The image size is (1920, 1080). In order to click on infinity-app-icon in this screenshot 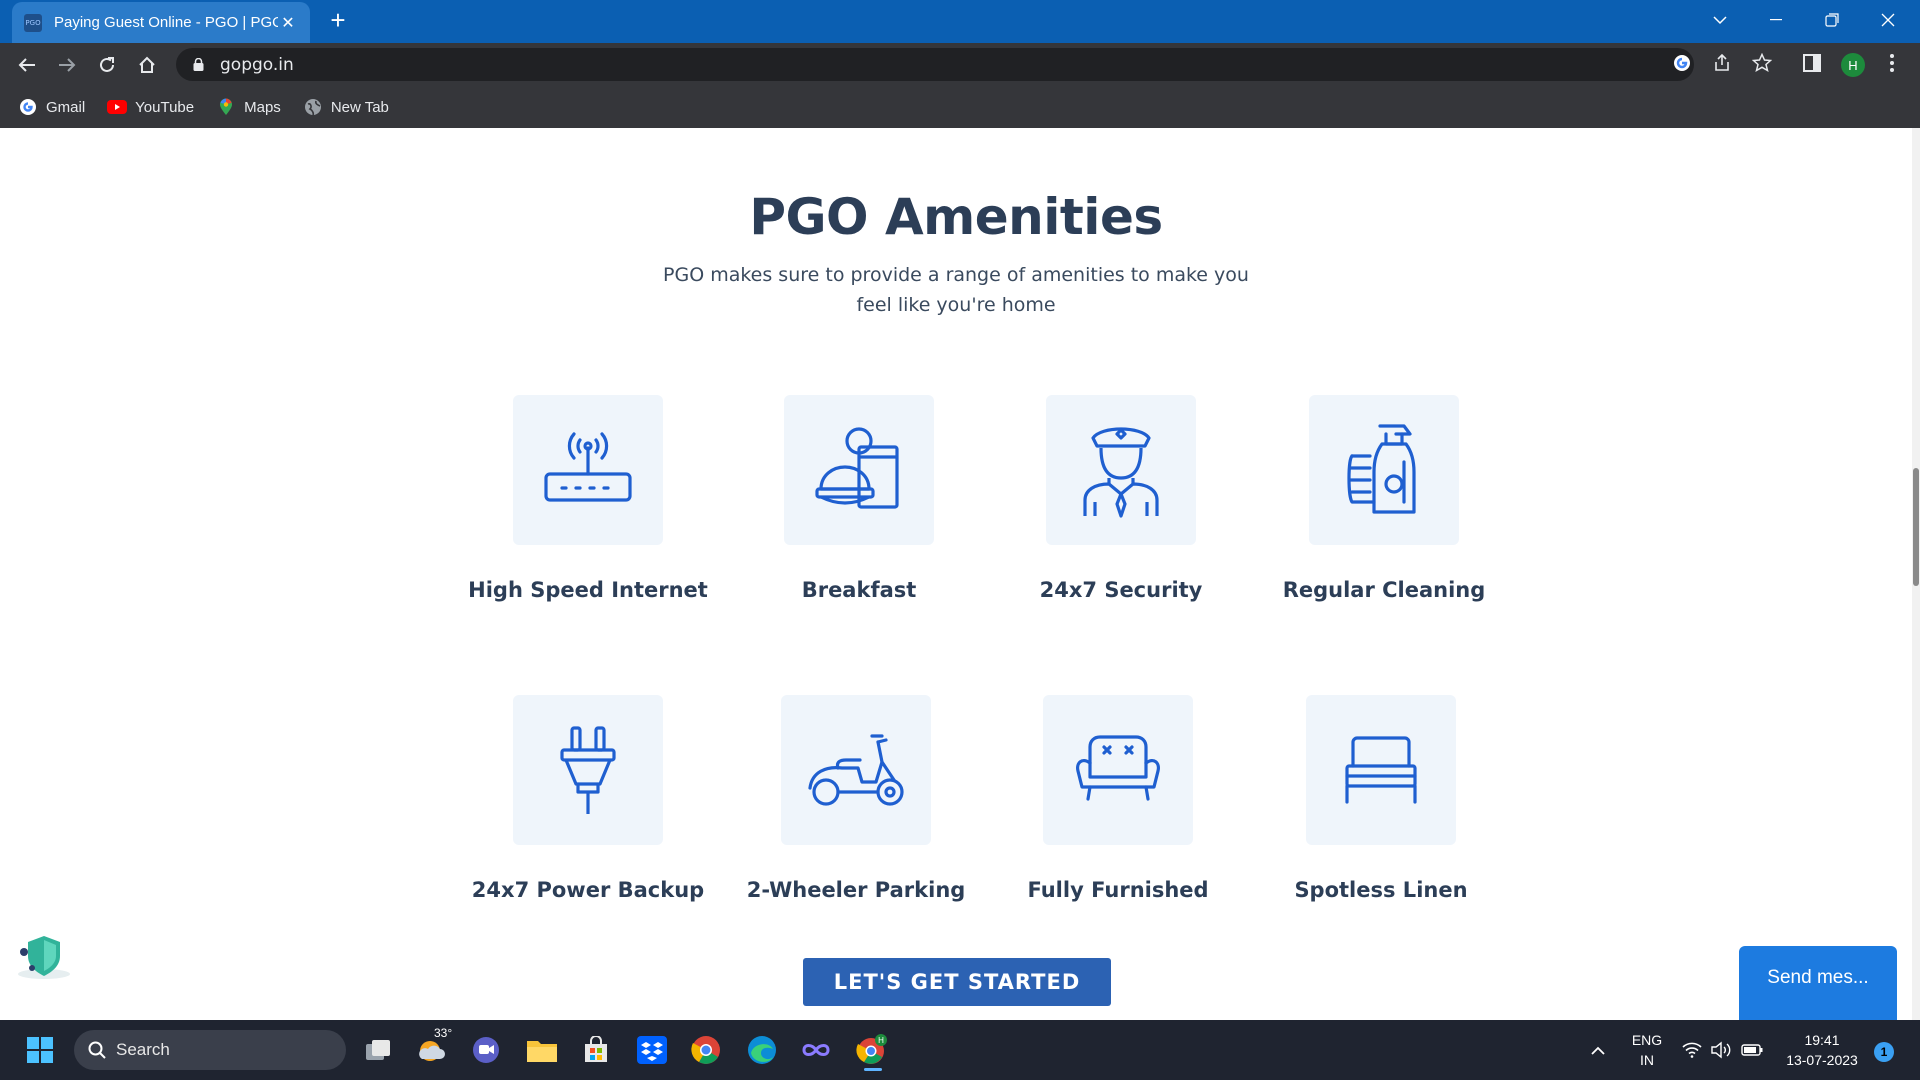, I will do `click(816, 1050)`.